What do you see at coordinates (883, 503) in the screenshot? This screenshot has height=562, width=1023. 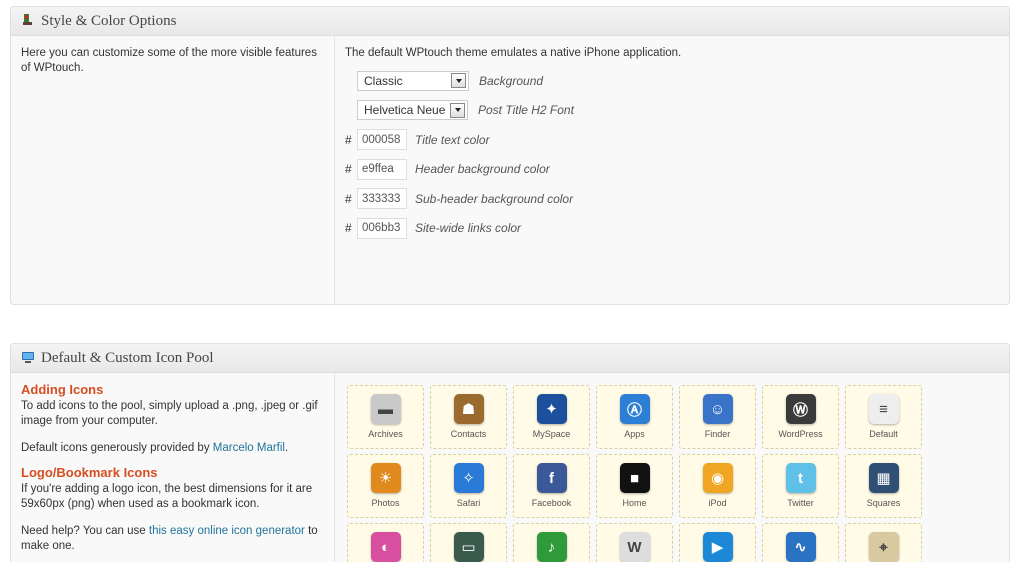 I see `icon-caption: Squares` at bounding box center [883, 503].